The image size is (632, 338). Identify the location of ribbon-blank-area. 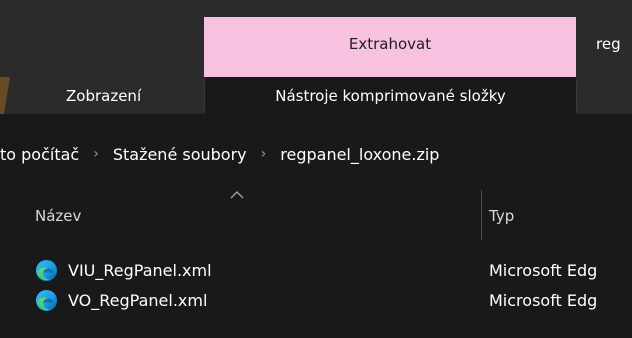
(102, 47).